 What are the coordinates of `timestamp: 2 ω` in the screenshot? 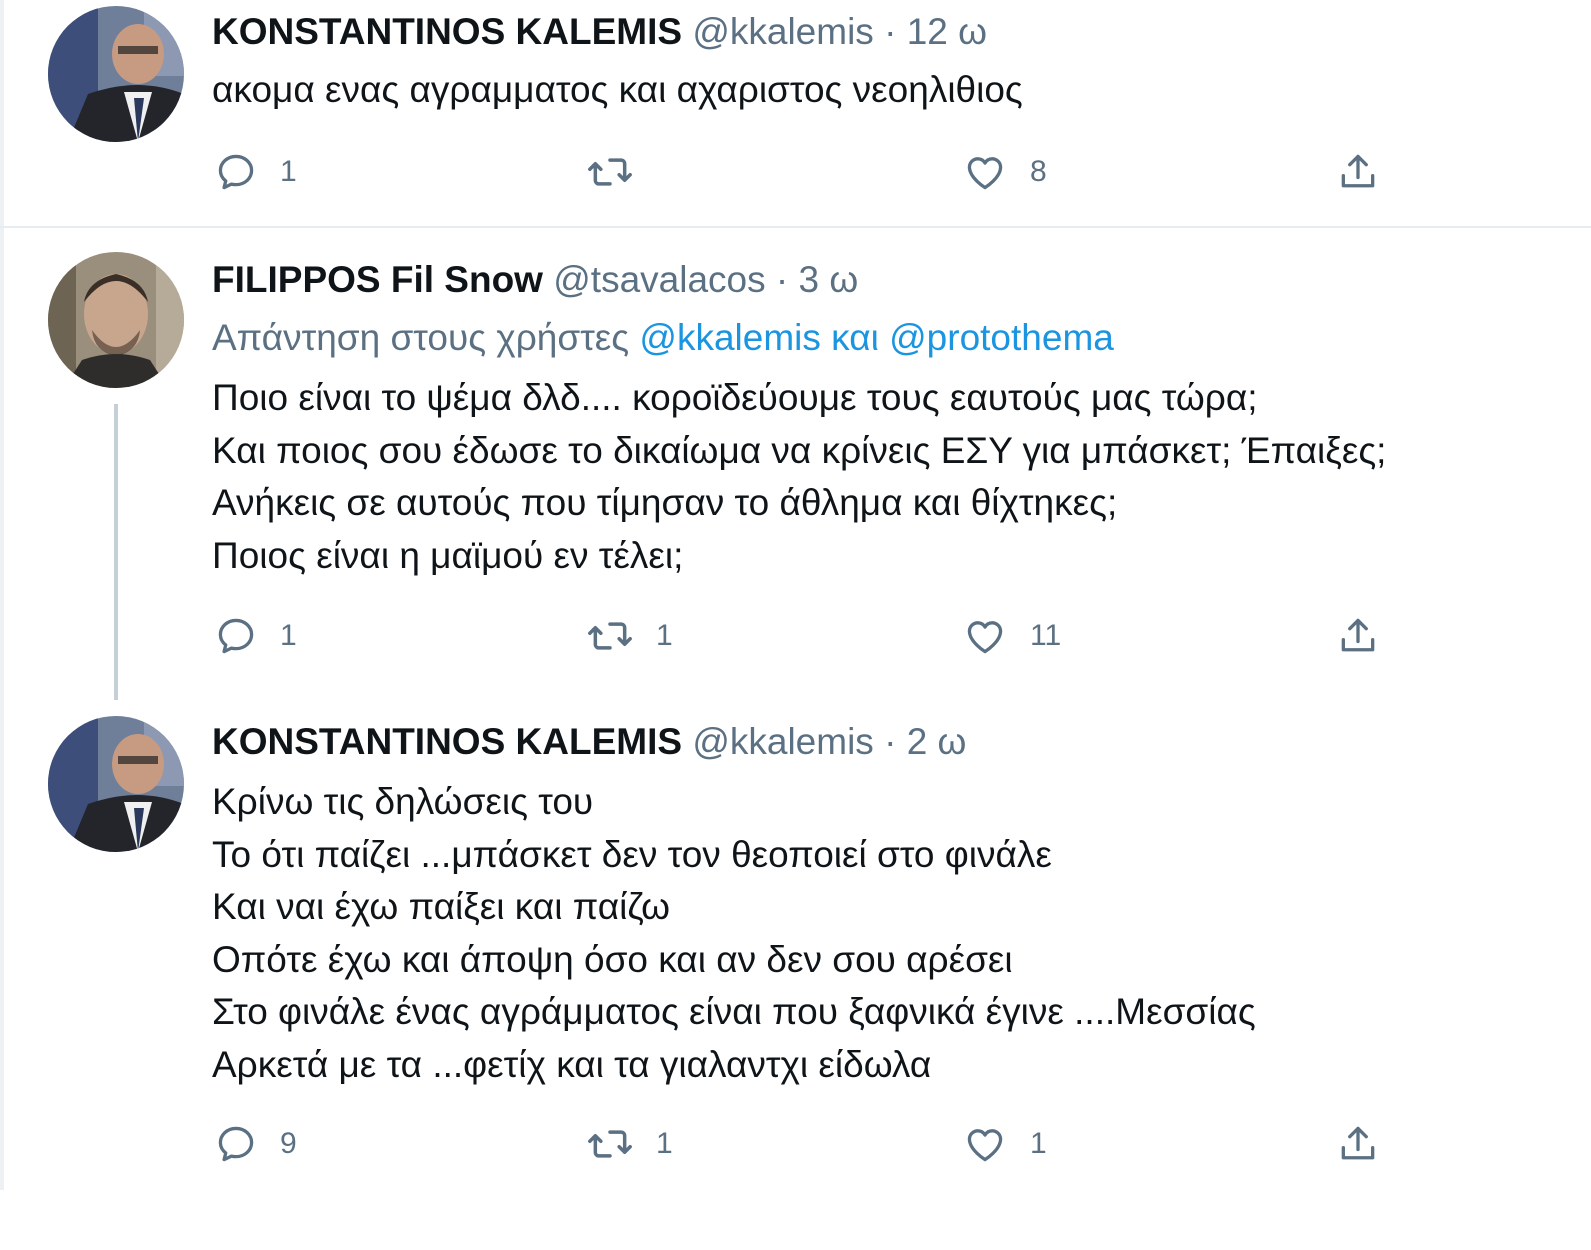 It's located at (937, 741).